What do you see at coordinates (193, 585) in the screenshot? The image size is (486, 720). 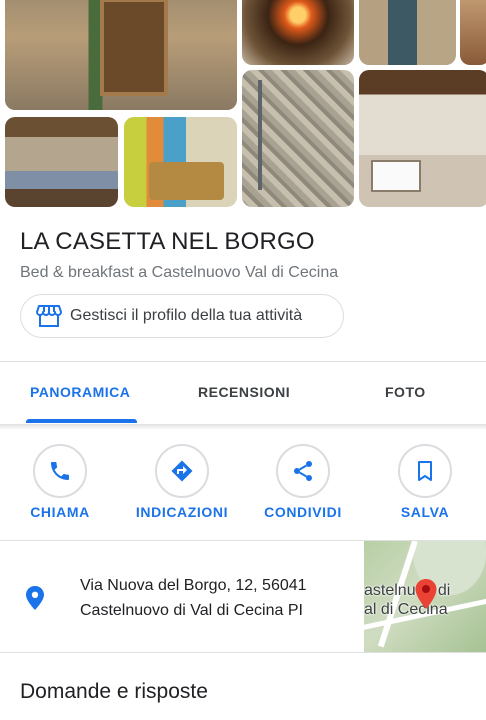 I see `address-line-1: Via Nuova del Borgo, 12, 56041` at bounding box center [193, 585].